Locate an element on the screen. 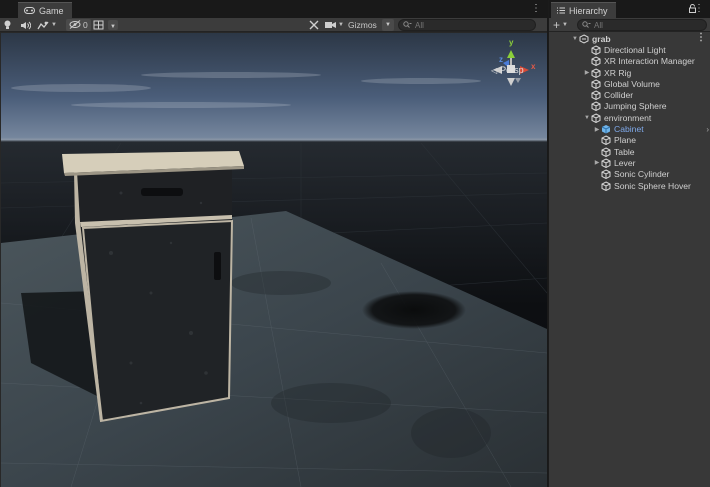  persp-toggle: ◁ Persp is located at coordinates (507, 70).